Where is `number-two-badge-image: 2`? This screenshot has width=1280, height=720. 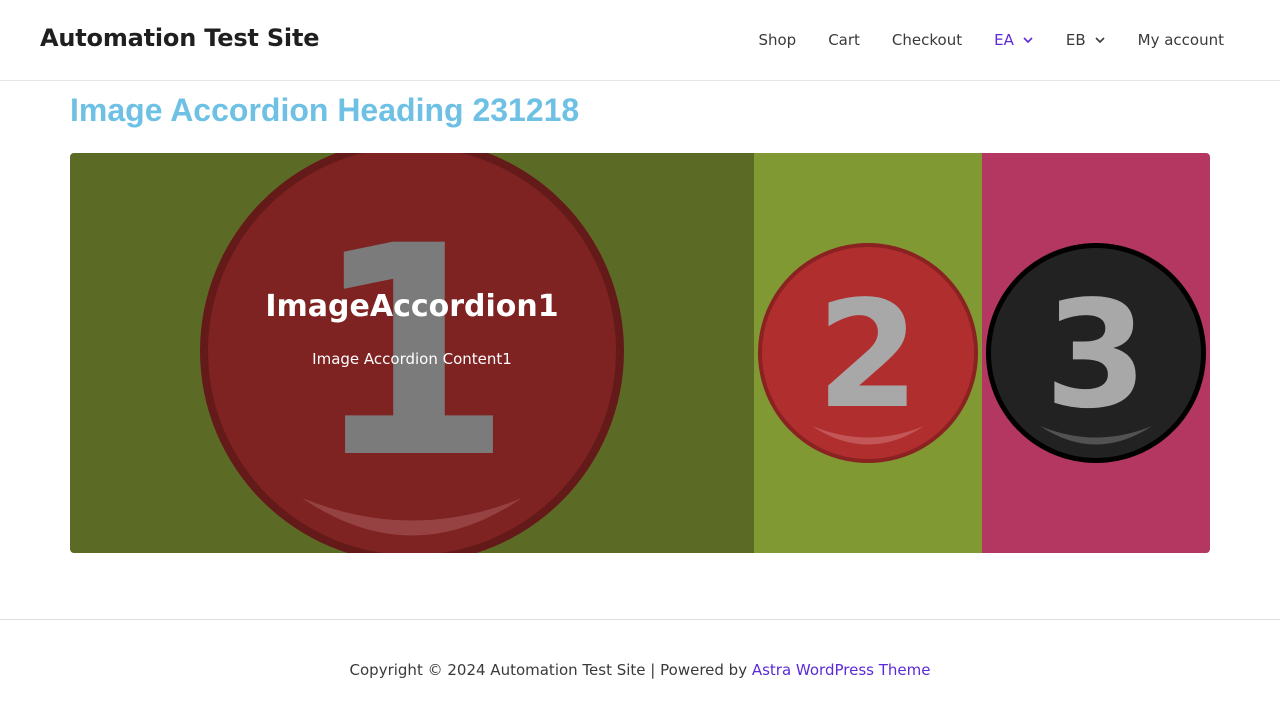 number-two-badge-image: 2 is located at coordinates (868, 353).